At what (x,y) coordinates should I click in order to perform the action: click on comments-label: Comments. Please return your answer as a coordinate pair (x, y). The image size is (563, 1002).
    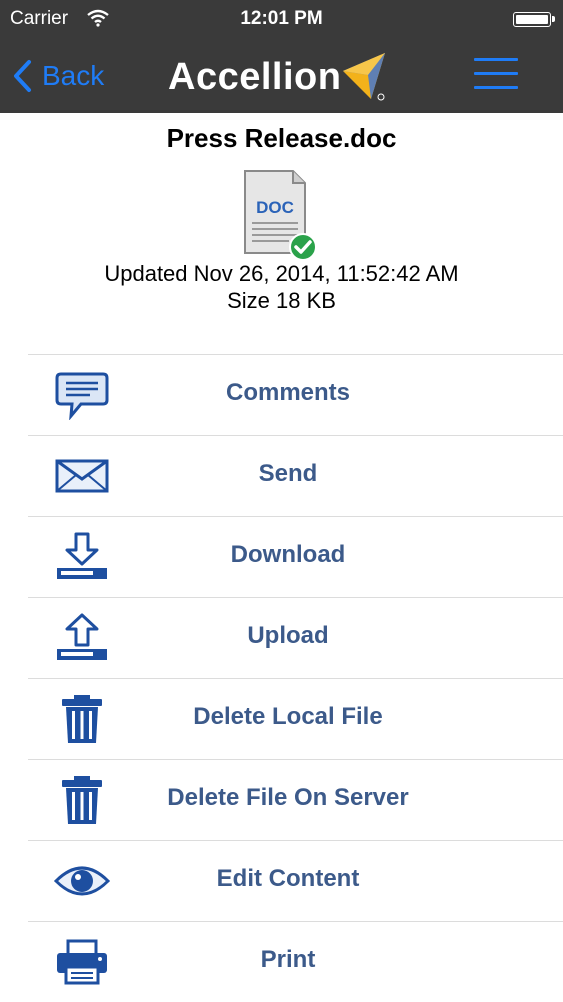
    Looking at the image, I should click on (288, 392).